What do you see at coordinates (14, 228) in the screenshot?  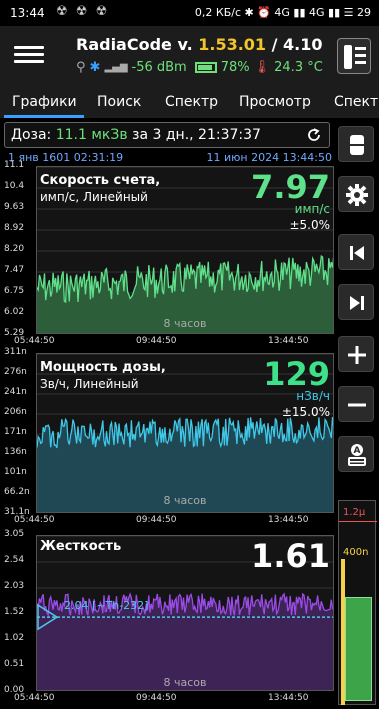 I see `y-tick-label: 8.92` at bounding box center [14, 228].